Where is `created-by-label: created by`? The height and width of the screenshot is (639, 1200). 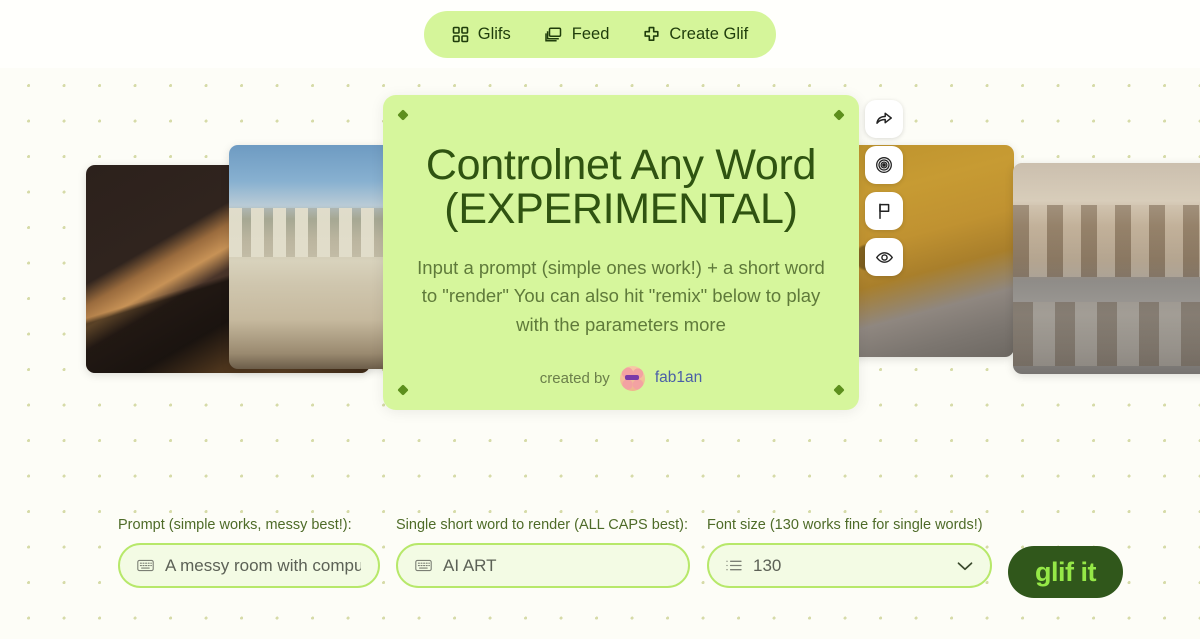
created-by-label: created by is located at coordinates (574, 378).